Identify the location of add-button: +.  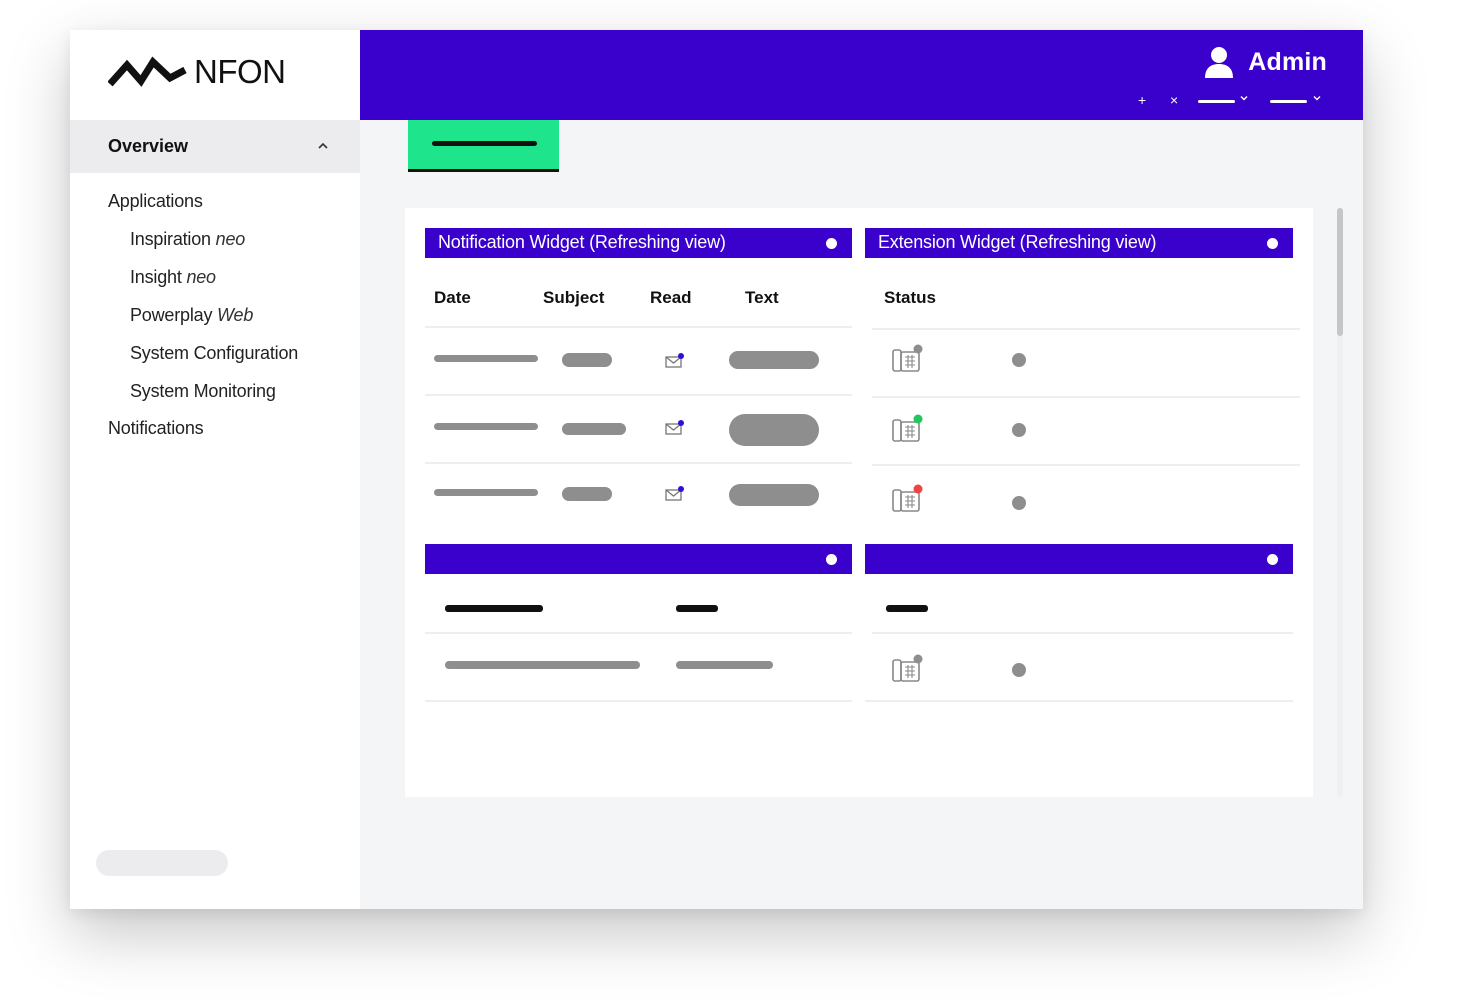
(1142, 100).